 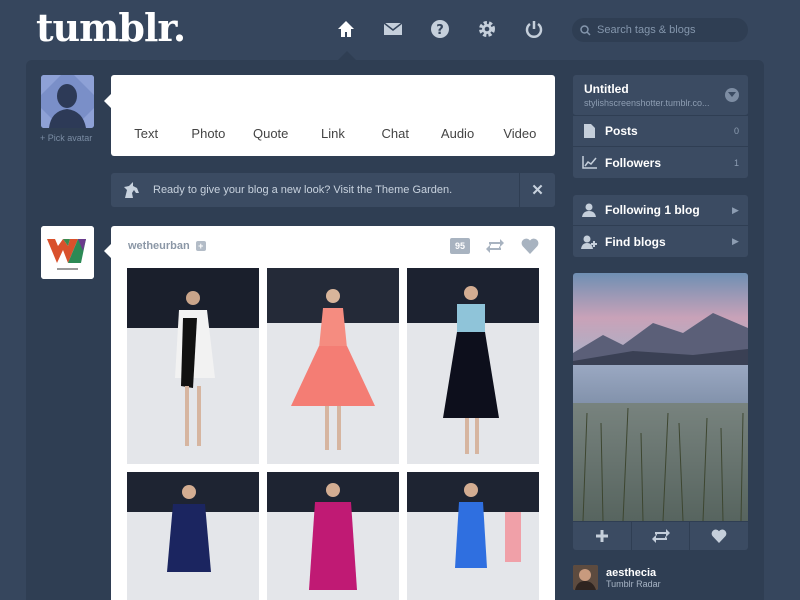 What do you see at coordinates (585, 577) in the screenshot?
I see `radar-user-avatar` at bounding box center [585, 577].